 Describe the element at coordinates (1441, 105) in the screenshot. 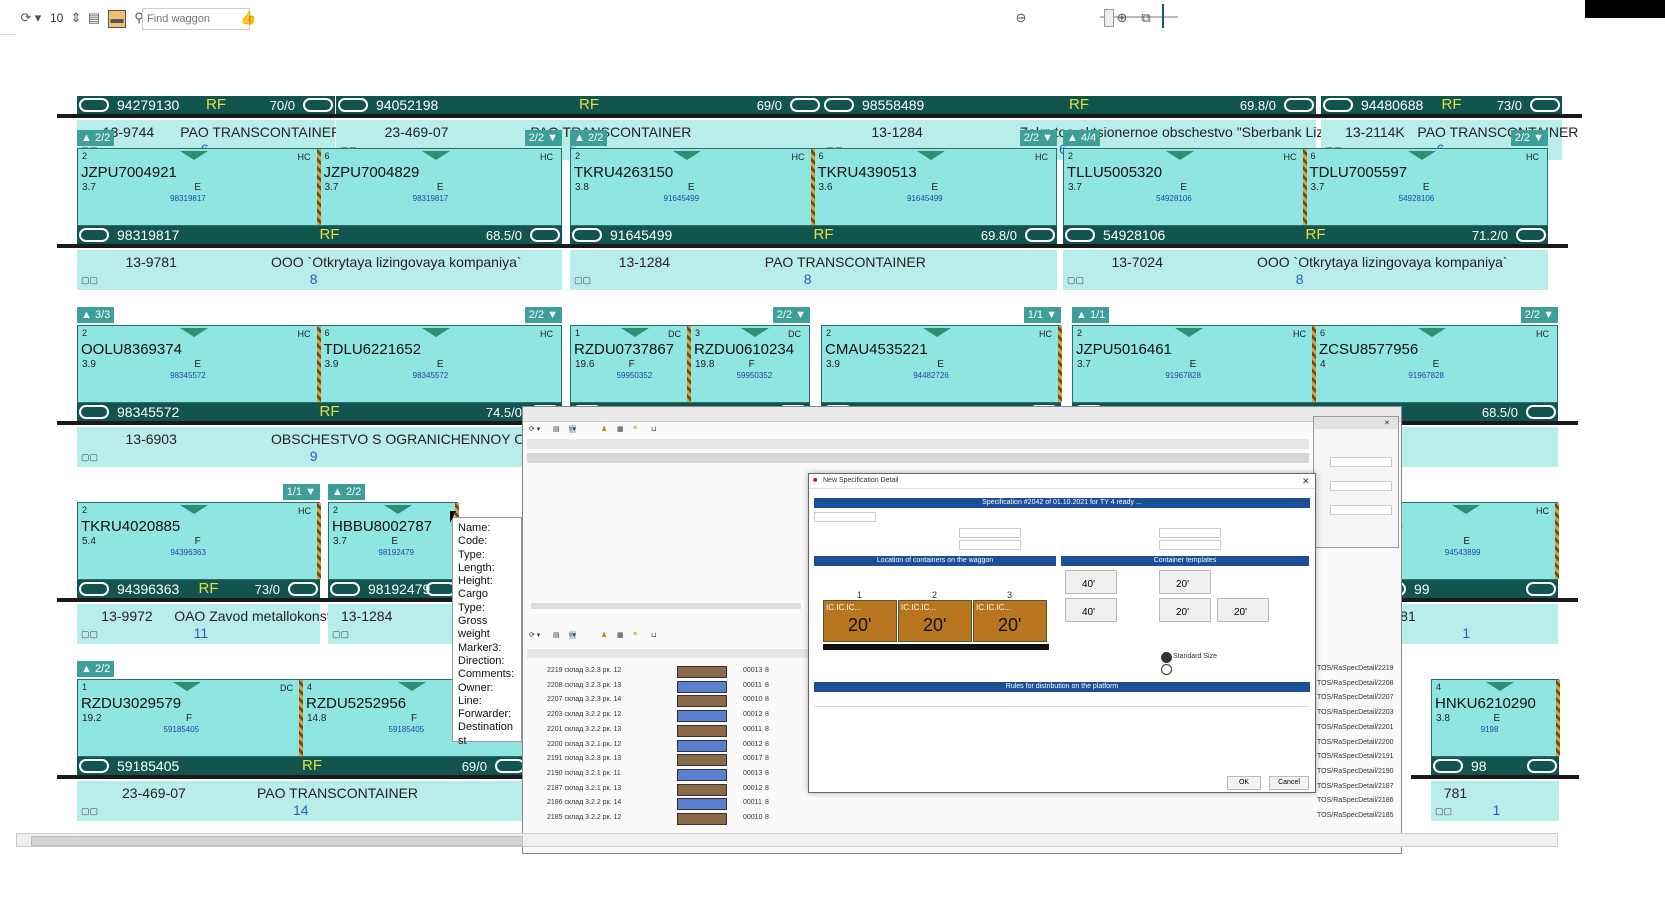

I see `wagon-number-bar: 94480688 RF 73/0` at that location.